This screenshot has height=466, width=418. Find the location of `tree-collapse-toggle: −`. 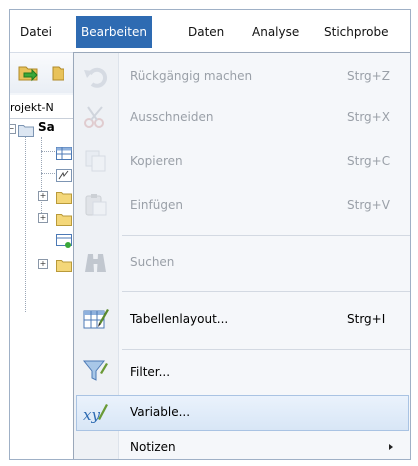

tree-collapse-toggle: − is located at coordinates (13, 129).